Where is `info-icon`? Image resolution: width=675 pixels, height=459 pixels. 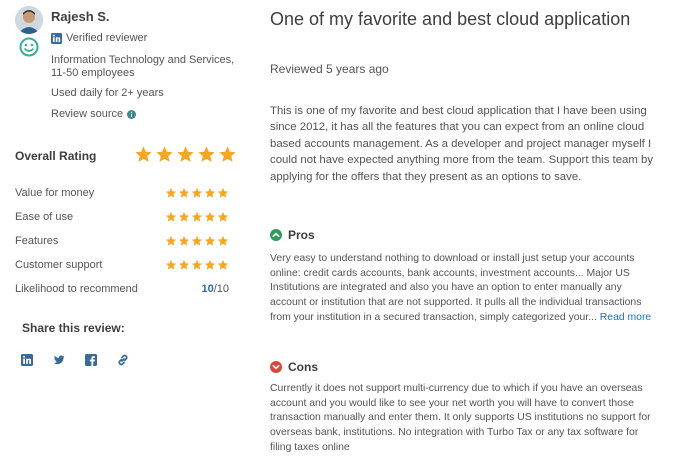
info-icon is located at coordinates (132, 114).